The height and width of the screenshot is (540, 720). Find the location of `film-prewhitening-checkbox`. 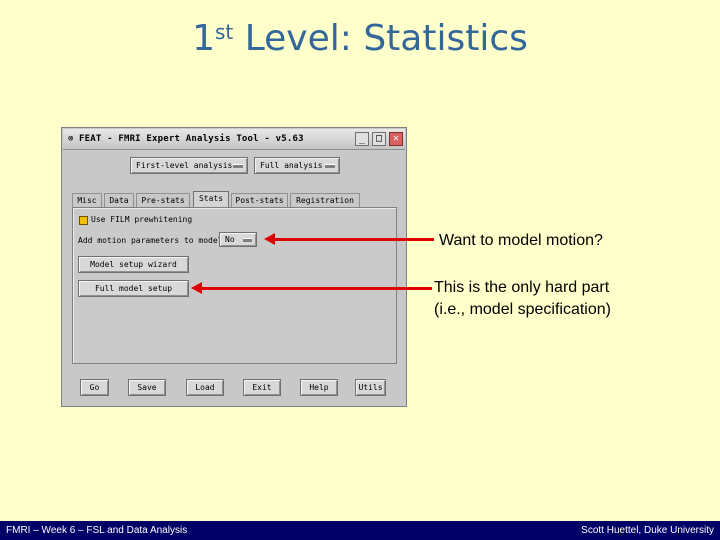

film-prewhitening-checkbox is located at coordinates (83, 220).